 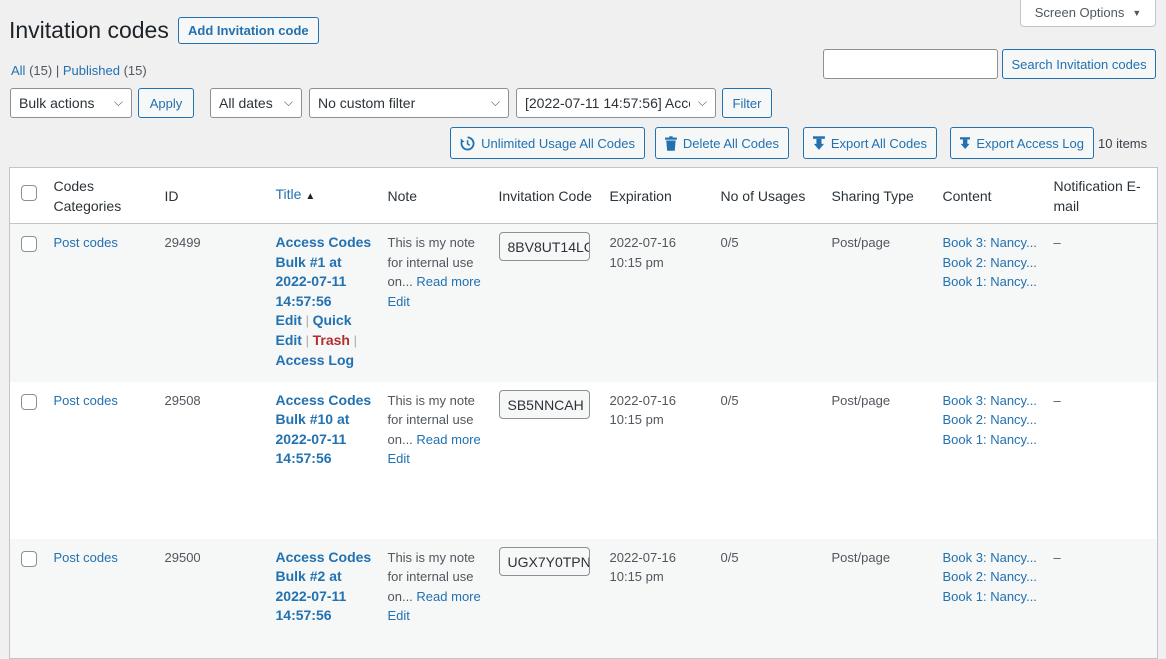 I want to click on trash-icon, so click(x=671, y=143).